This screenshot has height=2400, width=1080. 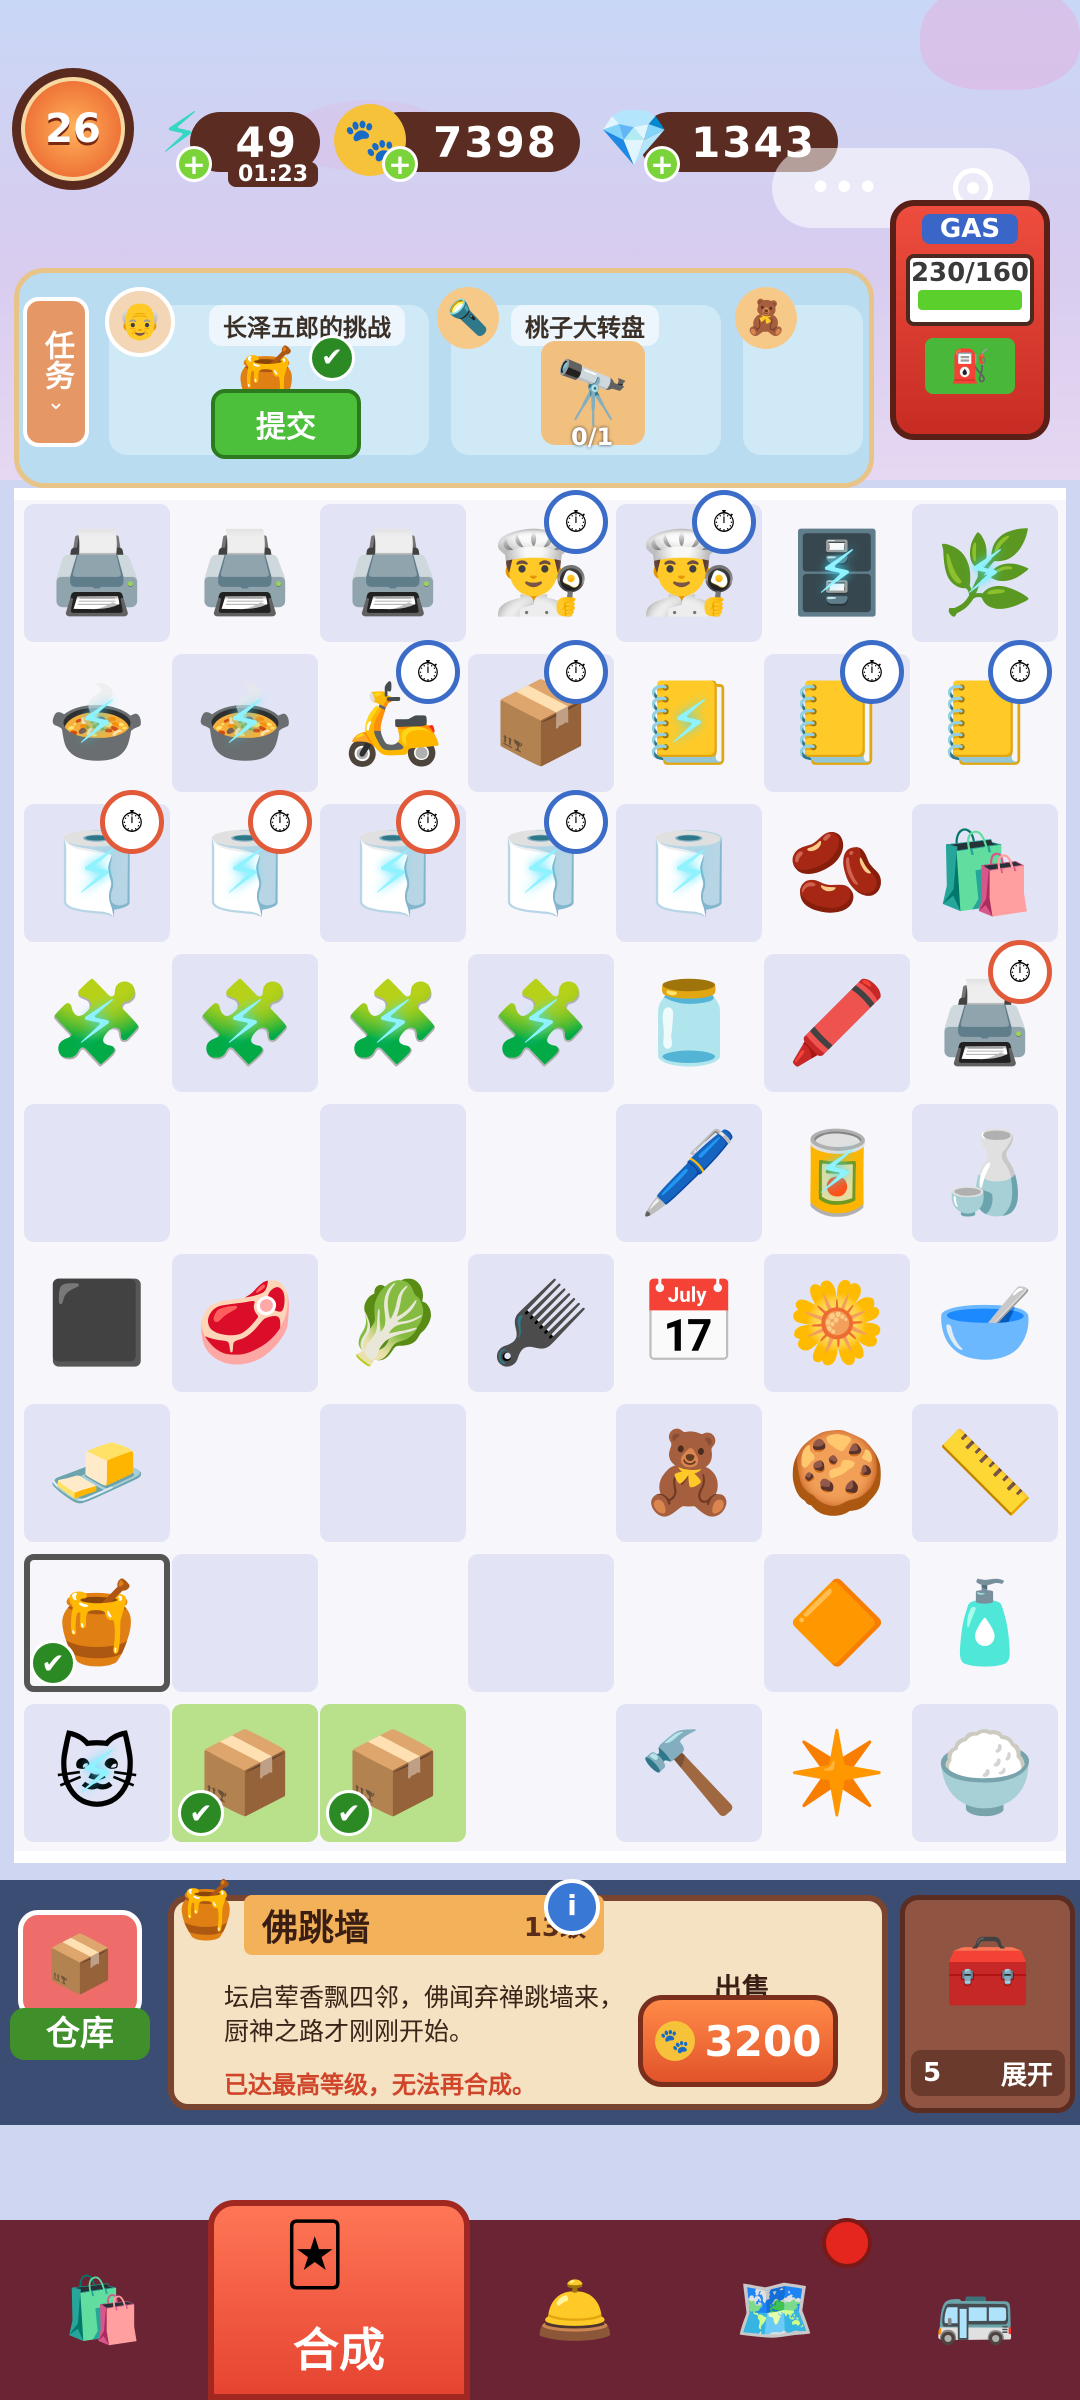 I want to click on board-item: 🗄️ ⚡, so click(x=837, y=573).